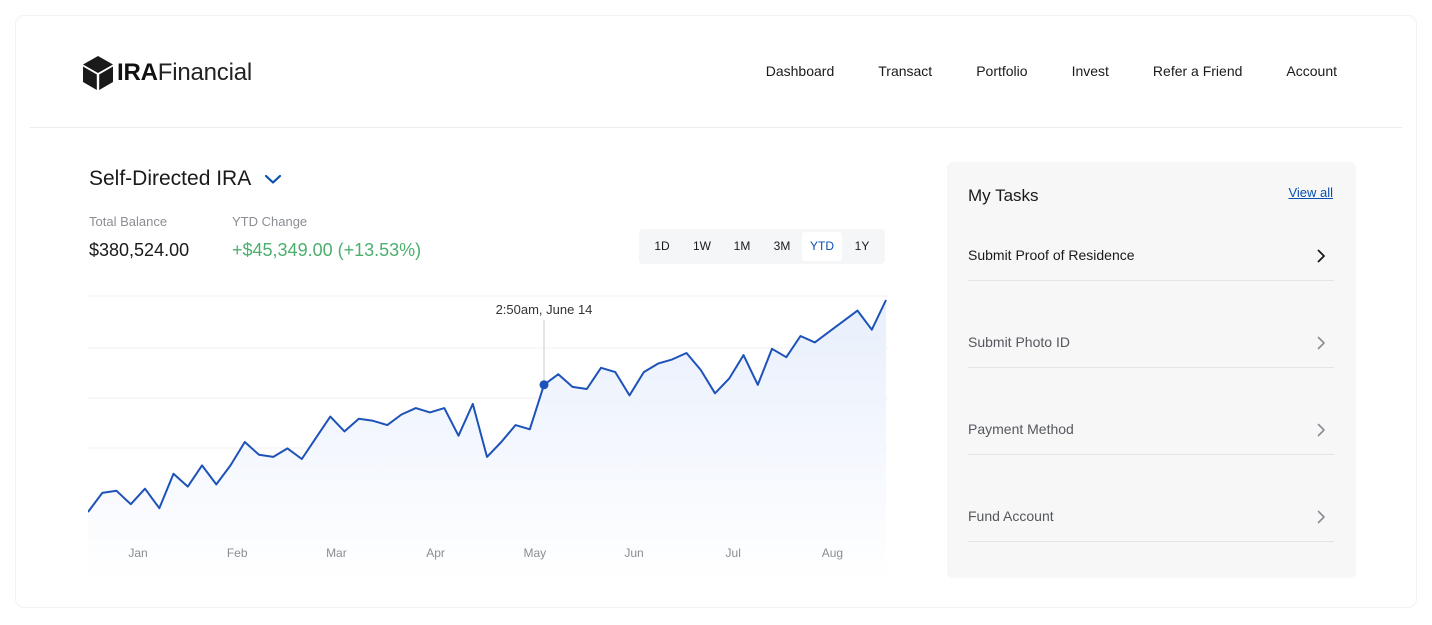 The image size is (1432, 625). I want to click on chart-x-tick-label: May, so click(534, 553).